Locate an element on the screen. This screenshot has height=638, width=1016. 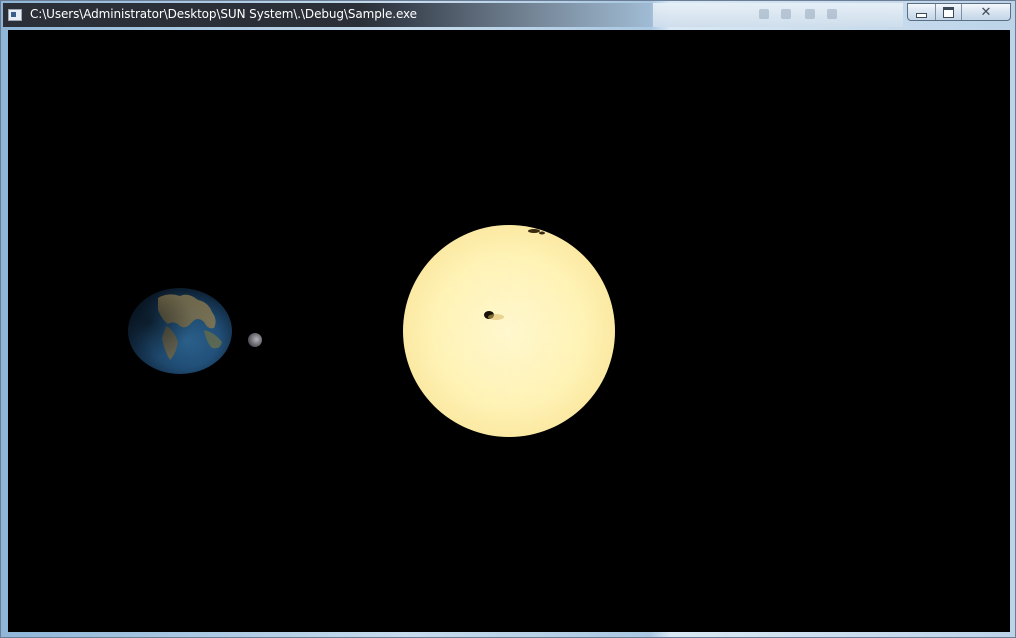
close-button: ✕ is located at coordinates (986, 12).